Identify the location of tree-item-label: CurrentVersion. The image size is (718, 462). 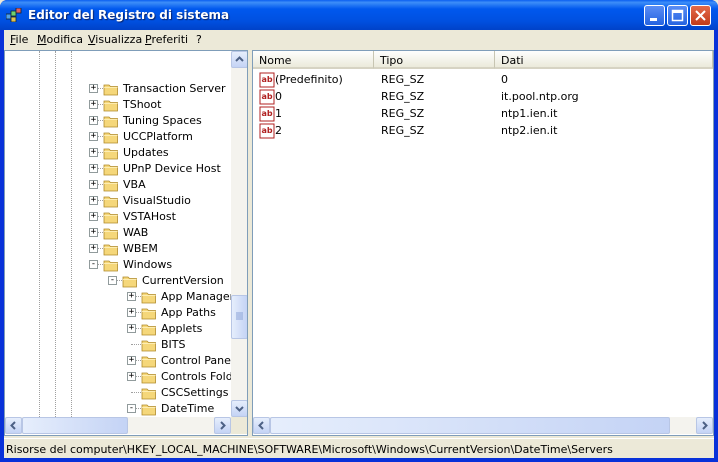
(183, 280).